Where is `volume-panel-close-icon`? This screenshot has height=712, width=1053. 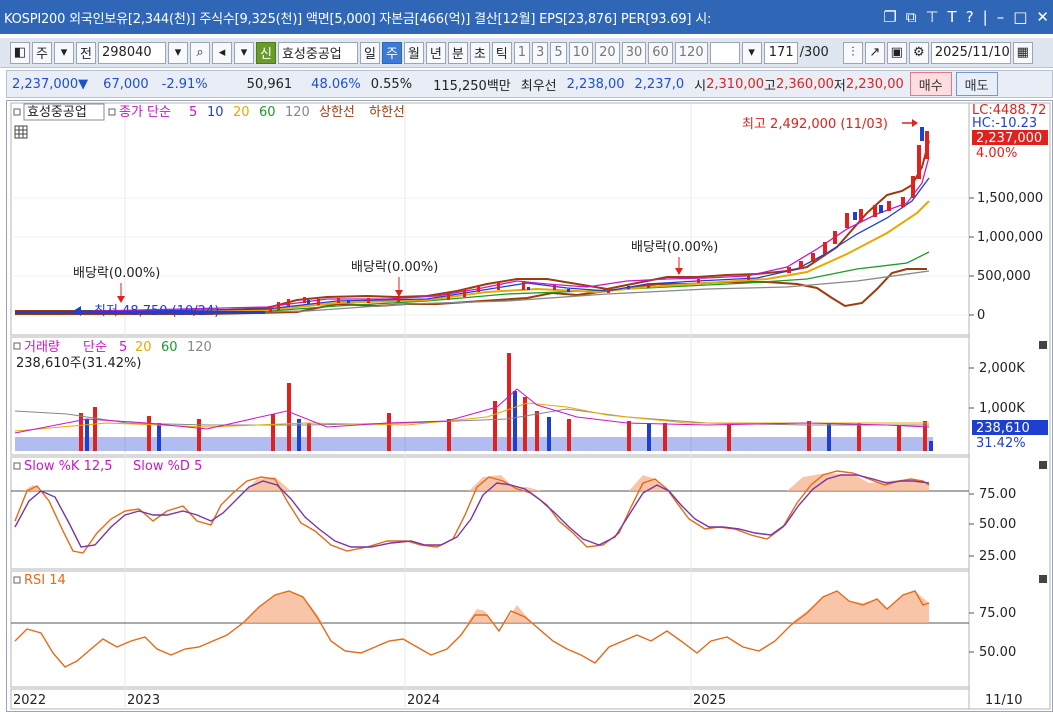 volume-panel-close-icon is located at coordinates (1043, 345).